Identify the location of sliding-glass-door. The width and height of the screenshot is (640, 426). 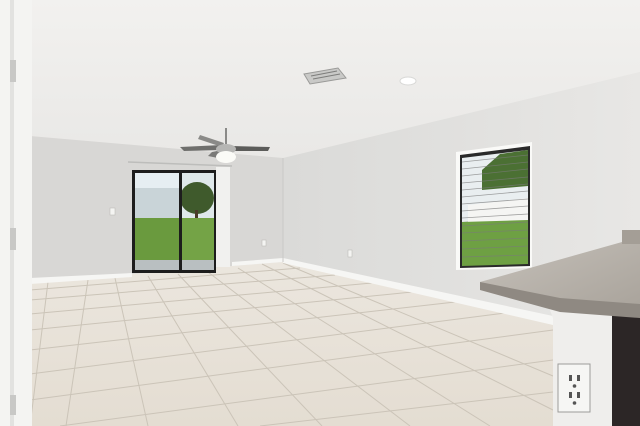
(174, 221).